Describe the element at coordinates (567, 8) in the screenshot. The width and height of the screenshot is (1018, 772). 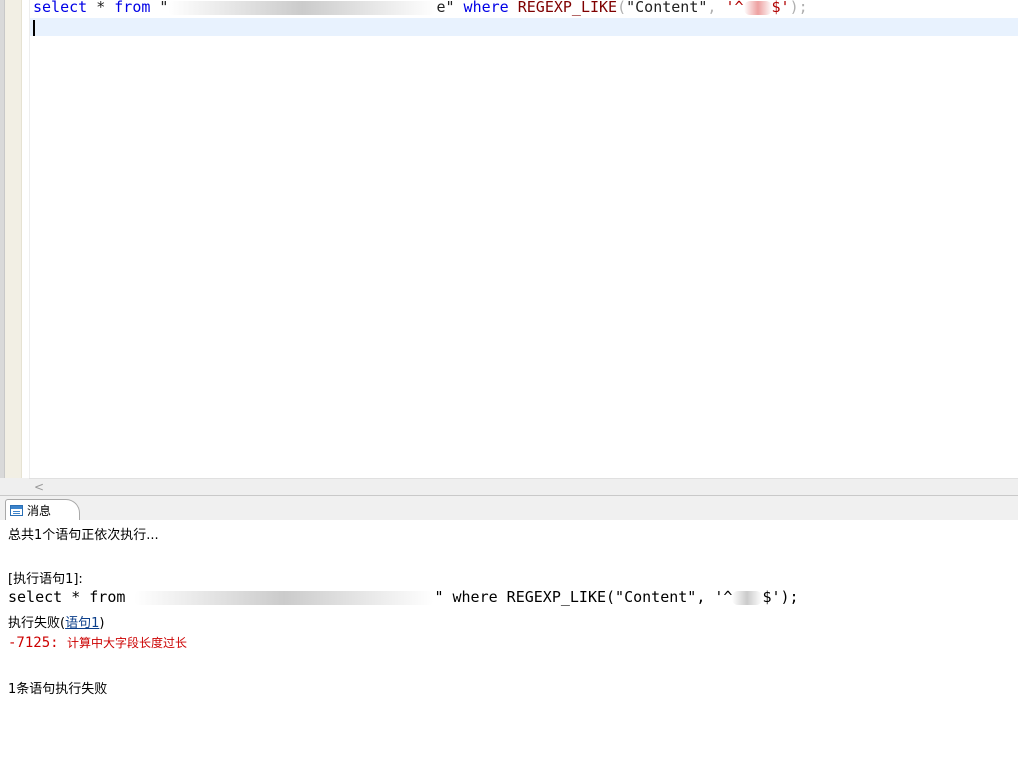
I see `function-regexp-like: REGEXP_LIKE` at that location.